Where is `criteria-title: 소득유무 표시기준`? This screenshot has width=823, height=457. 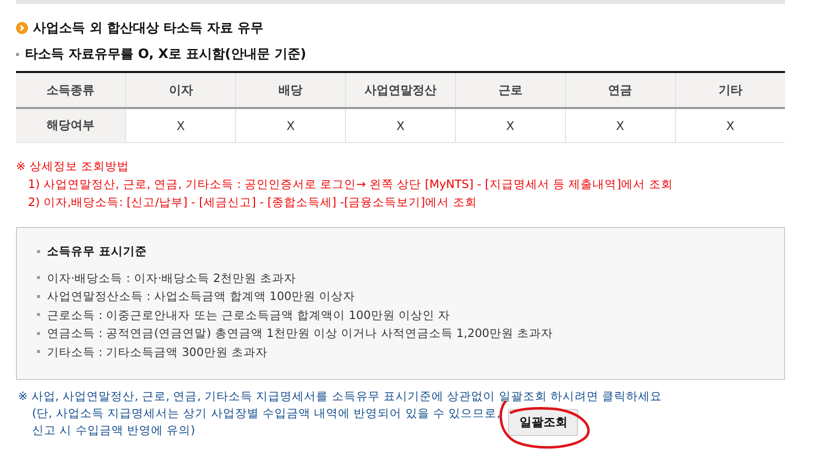 criteria-title: 소득유무 표시기준 is located at coordinates (97, 251).